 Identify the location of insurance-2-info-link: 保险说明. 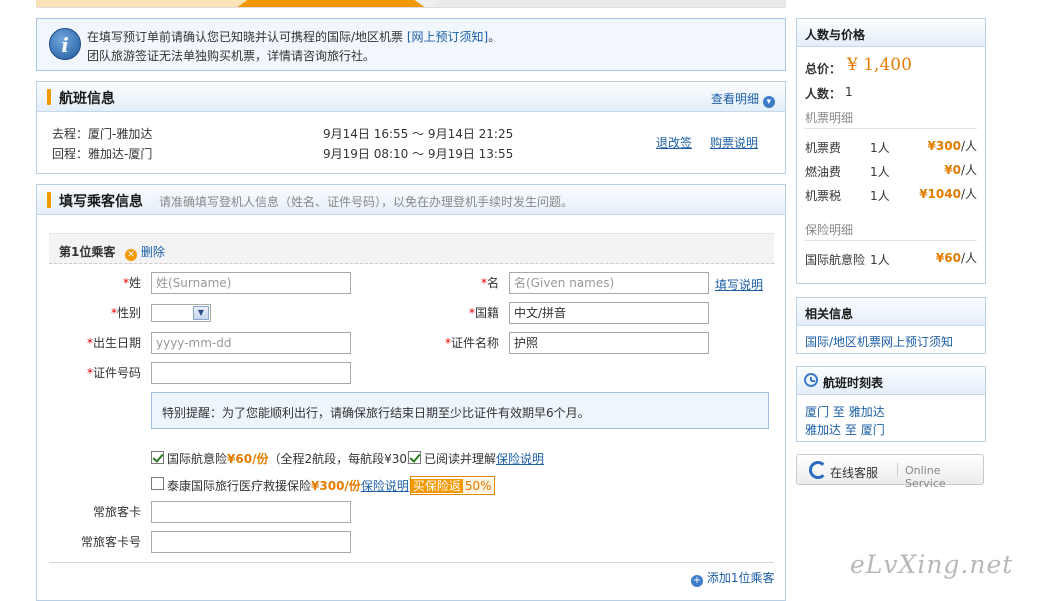
(385, 486).